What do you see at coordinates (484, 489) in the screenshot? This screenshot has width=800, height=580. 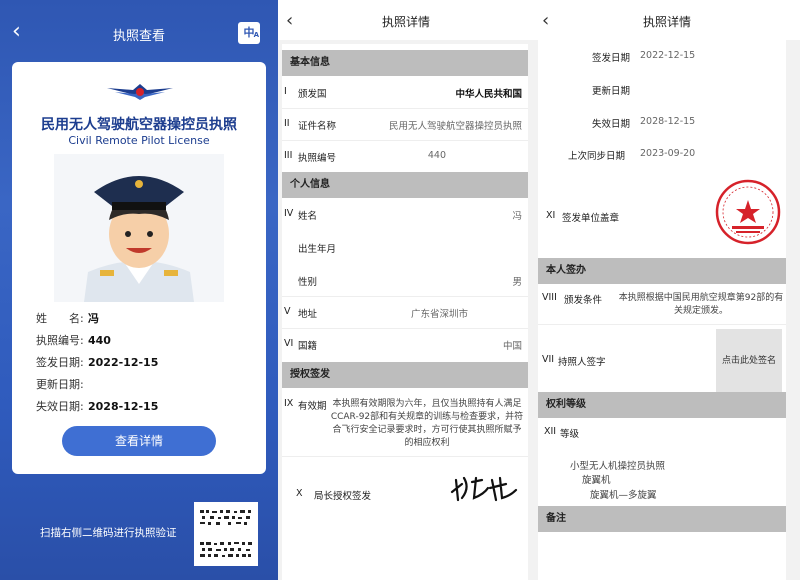 I see `director-signature` at bounding box center [484, 489].